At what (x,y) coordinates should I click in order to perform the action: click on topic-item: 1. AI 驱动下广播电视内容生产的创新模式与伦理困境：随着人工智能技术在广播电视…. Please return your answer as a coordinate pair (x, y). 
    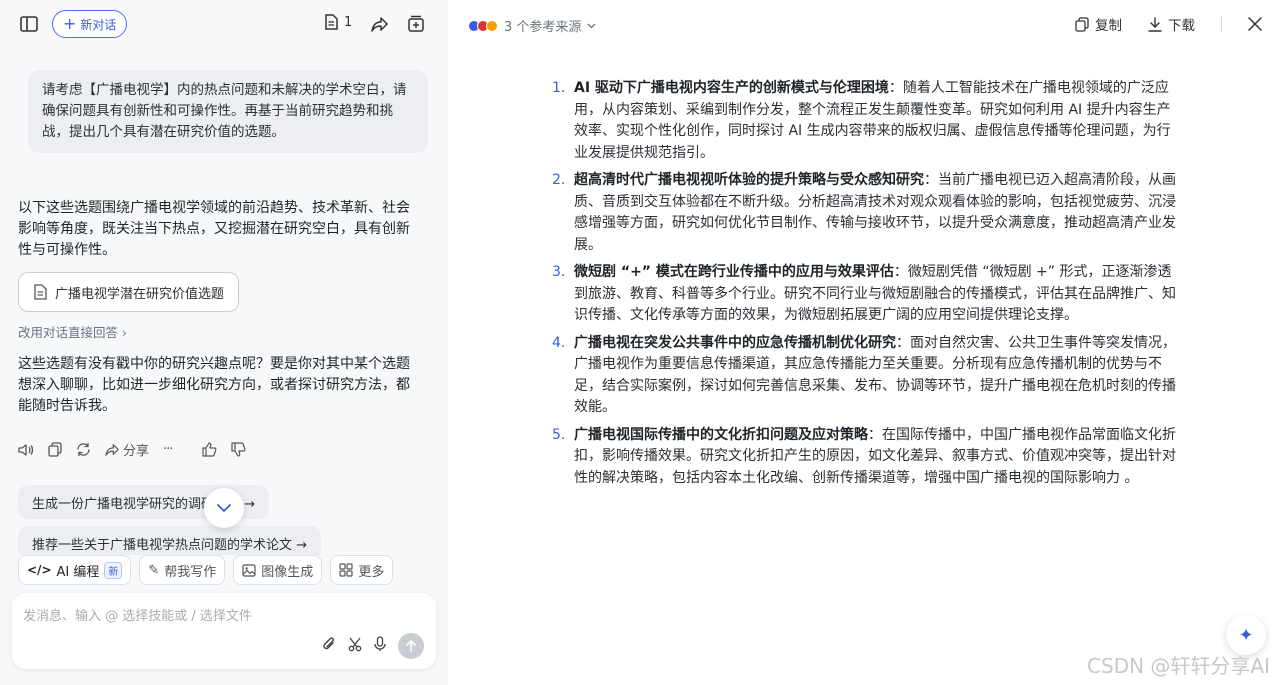
    Looking at the image, I should click on (866, 121).